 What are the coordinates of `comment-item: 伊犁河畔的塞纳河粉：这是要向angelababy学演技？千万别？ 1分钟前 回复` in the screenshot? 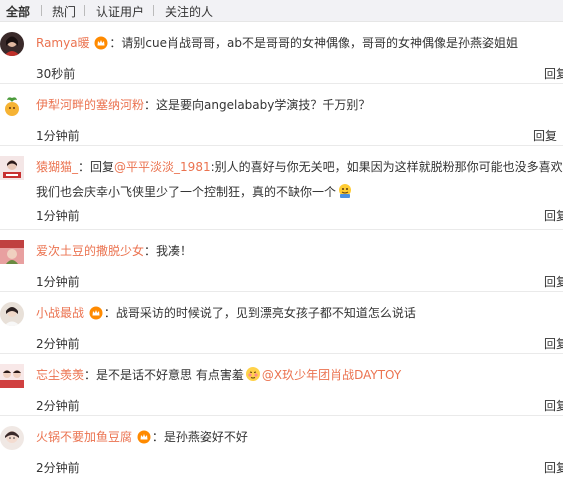 It's located at (281, 115).